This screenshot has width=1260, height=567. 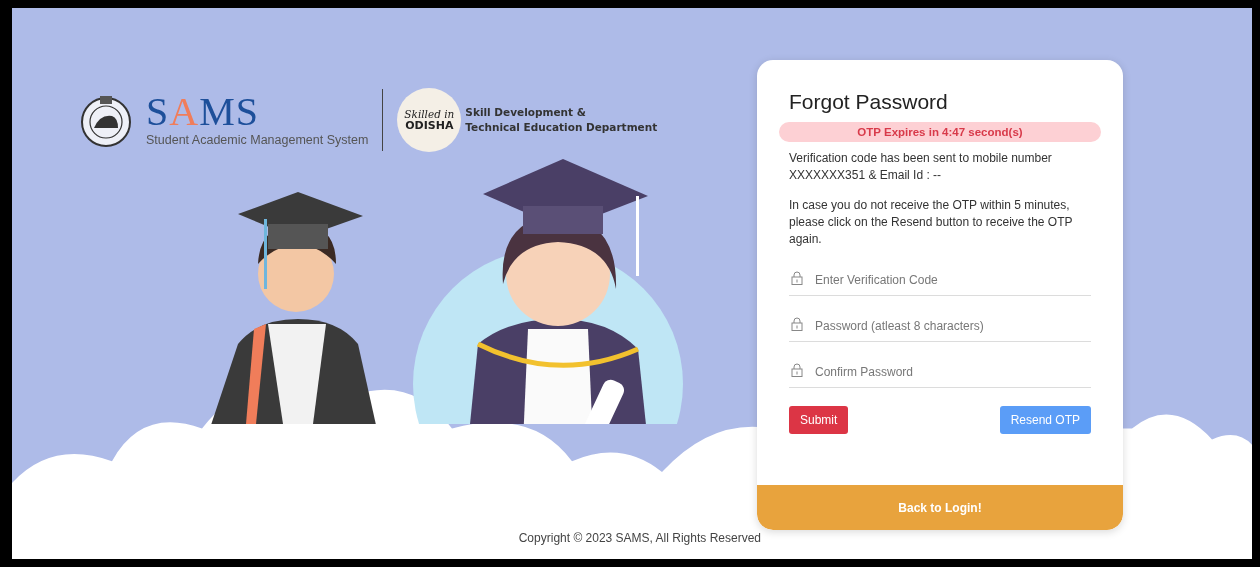 What do you see at coordinates (940, 132) in the screenshot?
I see `otp-timer-banner: OTP Expires in 4:47 second(s)` at bounding box center [940, 132].